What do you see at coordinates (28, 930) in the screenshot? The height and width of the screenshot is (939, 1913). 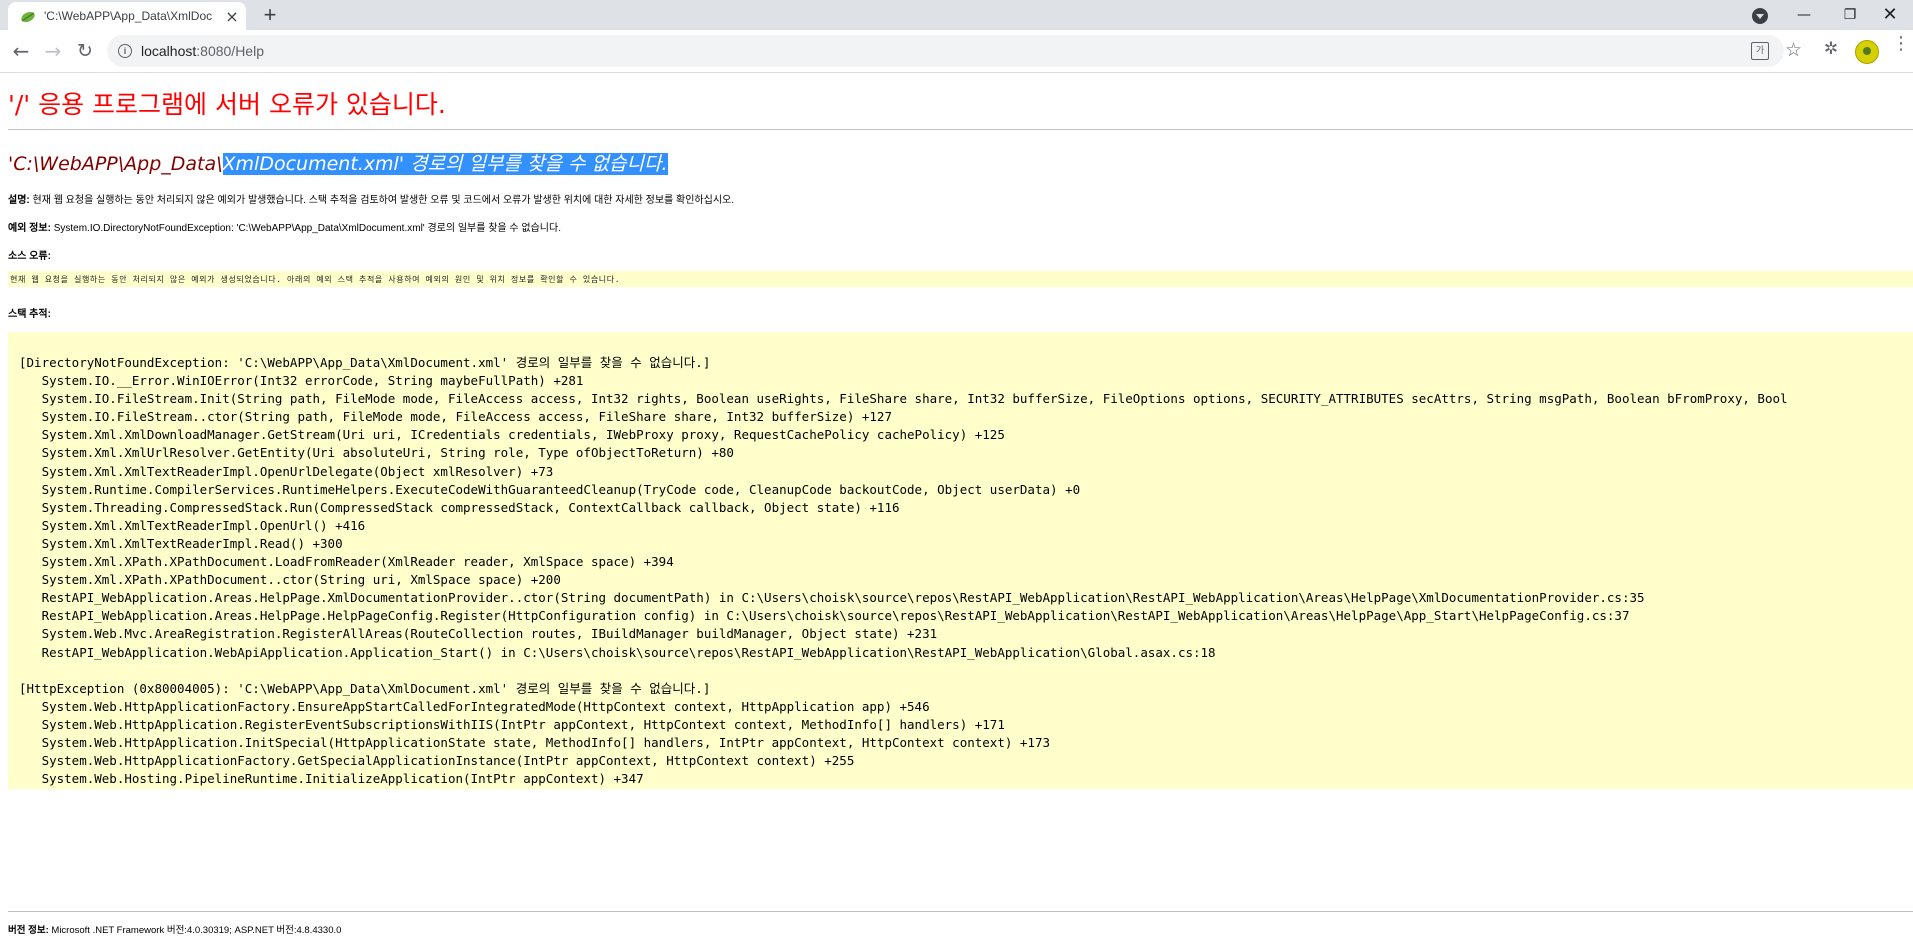 I see `version-label: 버전 정보:` at bounding box center [28, 930].